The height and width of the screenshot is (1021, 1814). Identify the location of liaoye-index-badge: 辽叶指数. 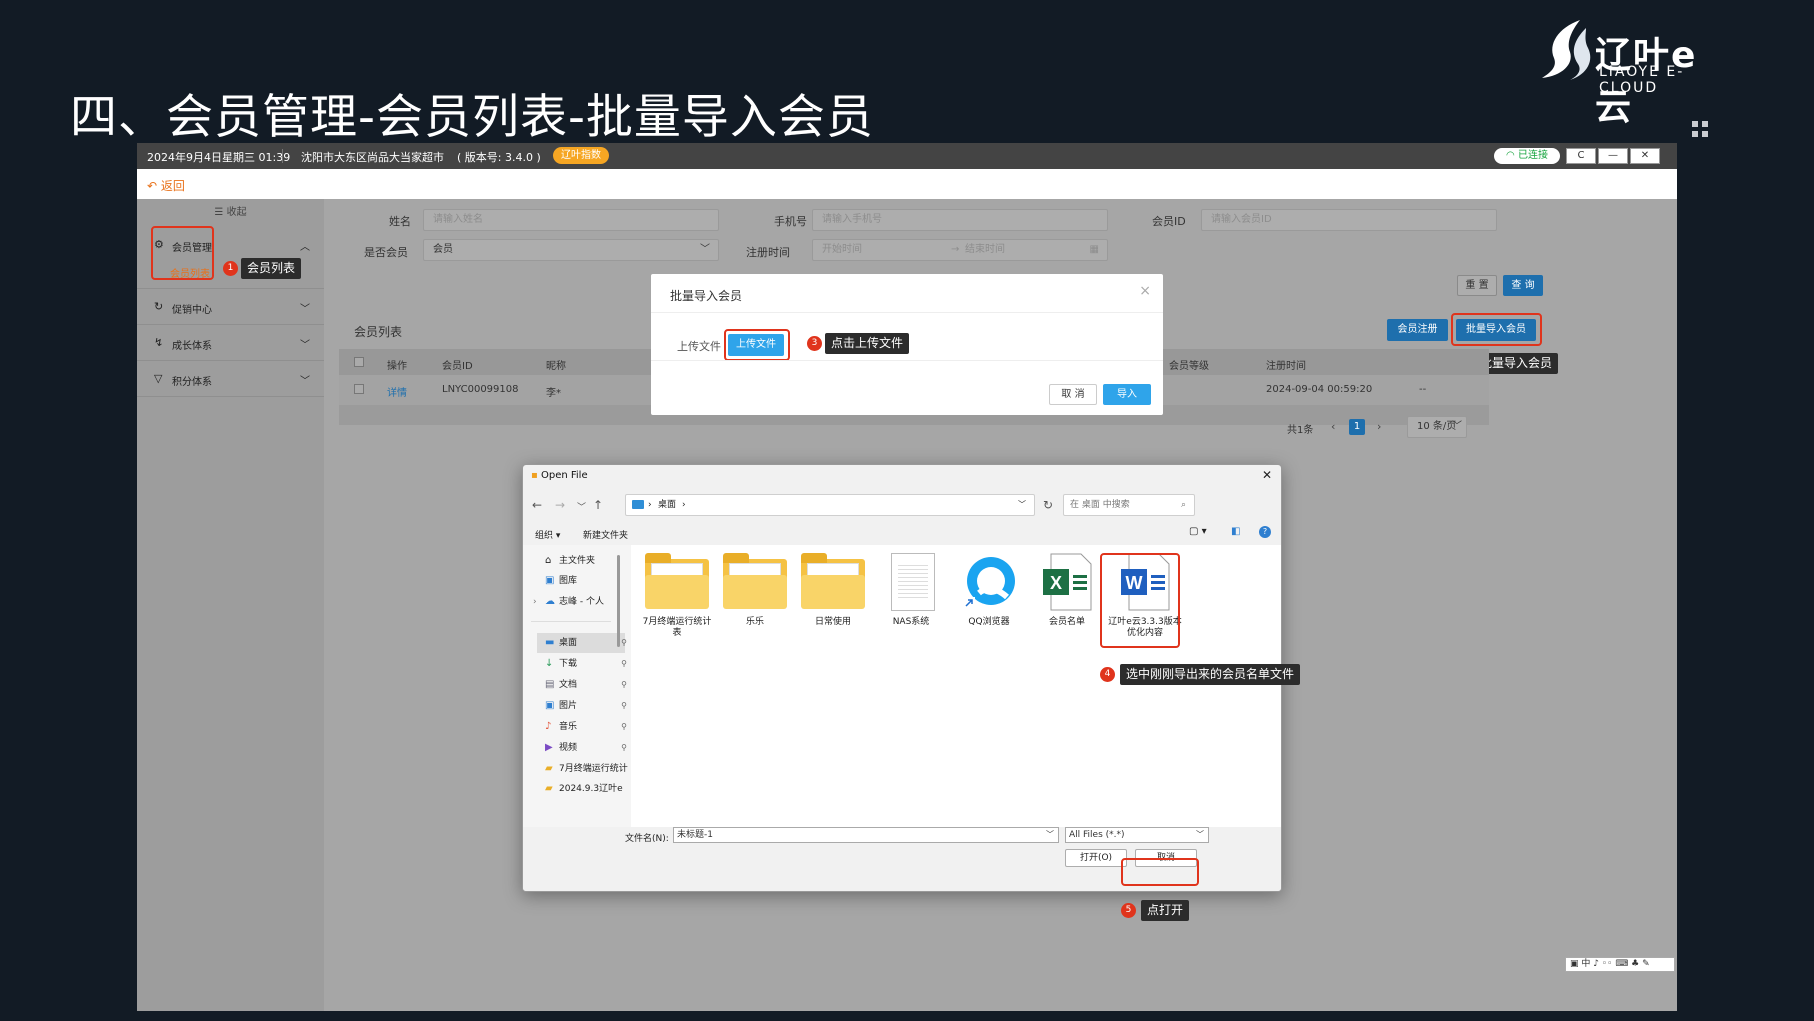
(581, 155).